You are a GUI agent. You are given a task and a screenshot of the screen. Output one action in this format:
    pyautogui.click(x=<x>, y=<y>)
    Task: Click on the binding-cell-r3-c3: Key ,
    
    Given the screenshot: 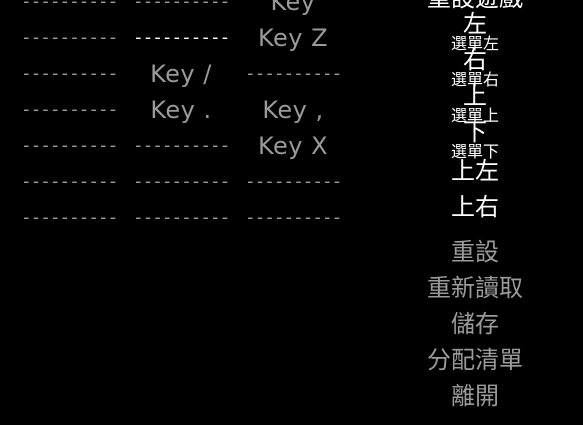 What is the action you would take?
    pyautogui.click(x=293, y=110)
    